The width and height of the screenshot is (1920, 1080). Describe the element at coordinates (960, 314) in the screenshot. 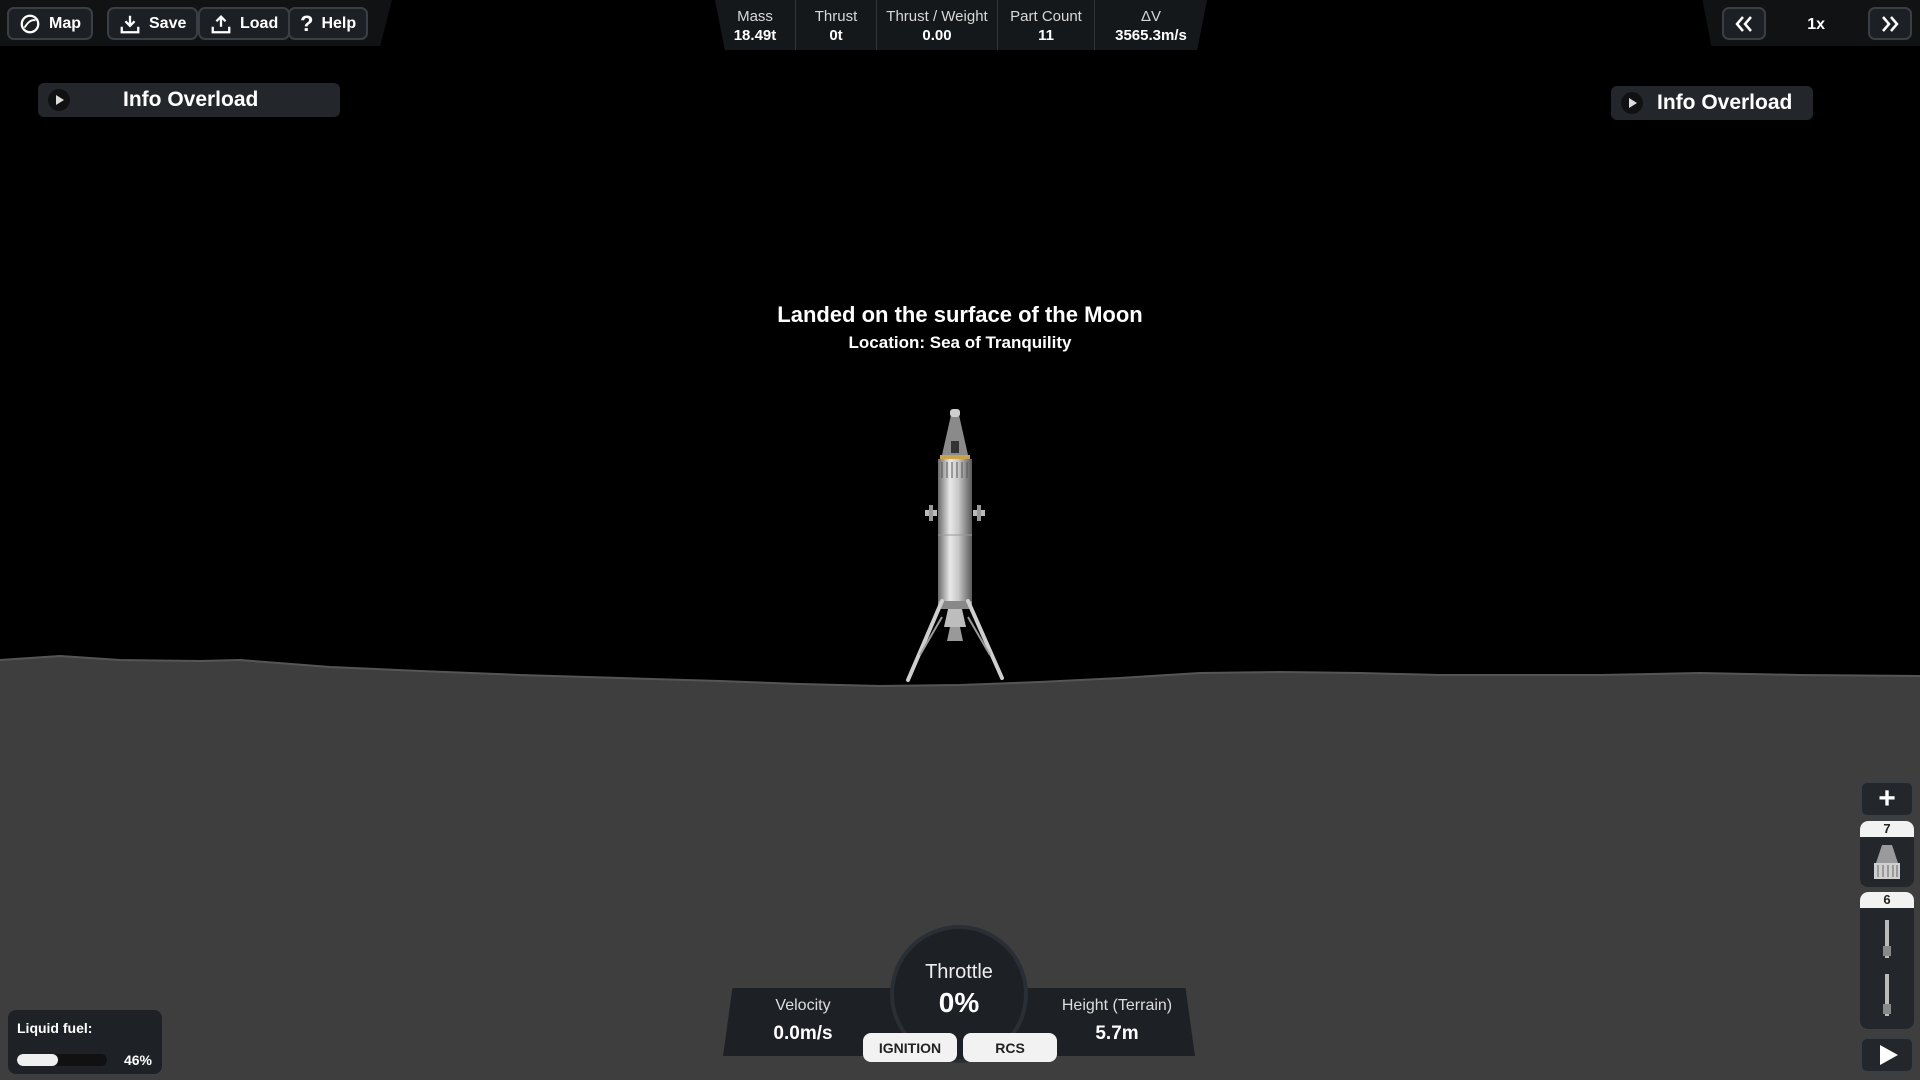

I see `landed-message: Landed on the surface of the Moon` at that location.